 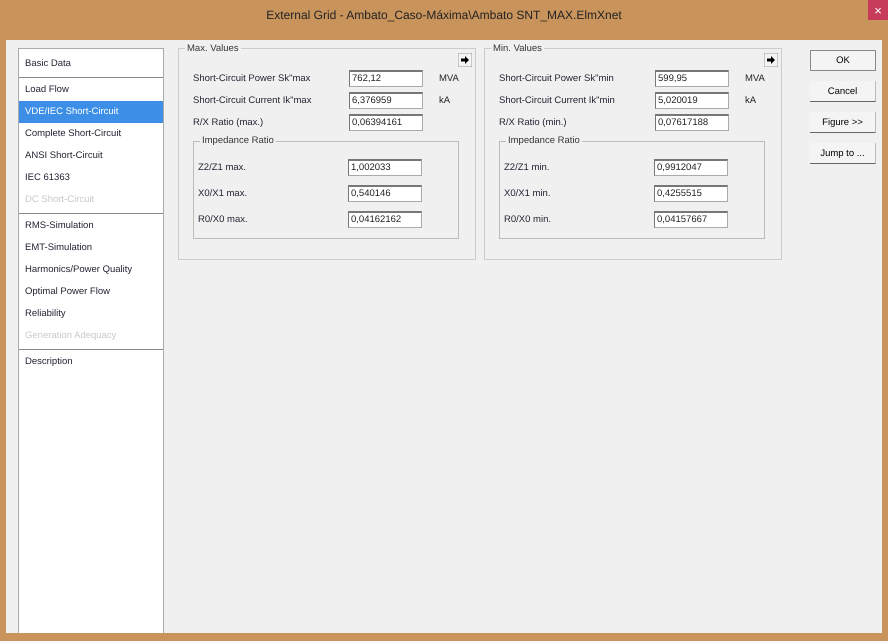 What do you see at coordinates (223, 167) in the screenshot?
I see `field-label: Z2/Z1 max.` at bounding box center [223, 167].